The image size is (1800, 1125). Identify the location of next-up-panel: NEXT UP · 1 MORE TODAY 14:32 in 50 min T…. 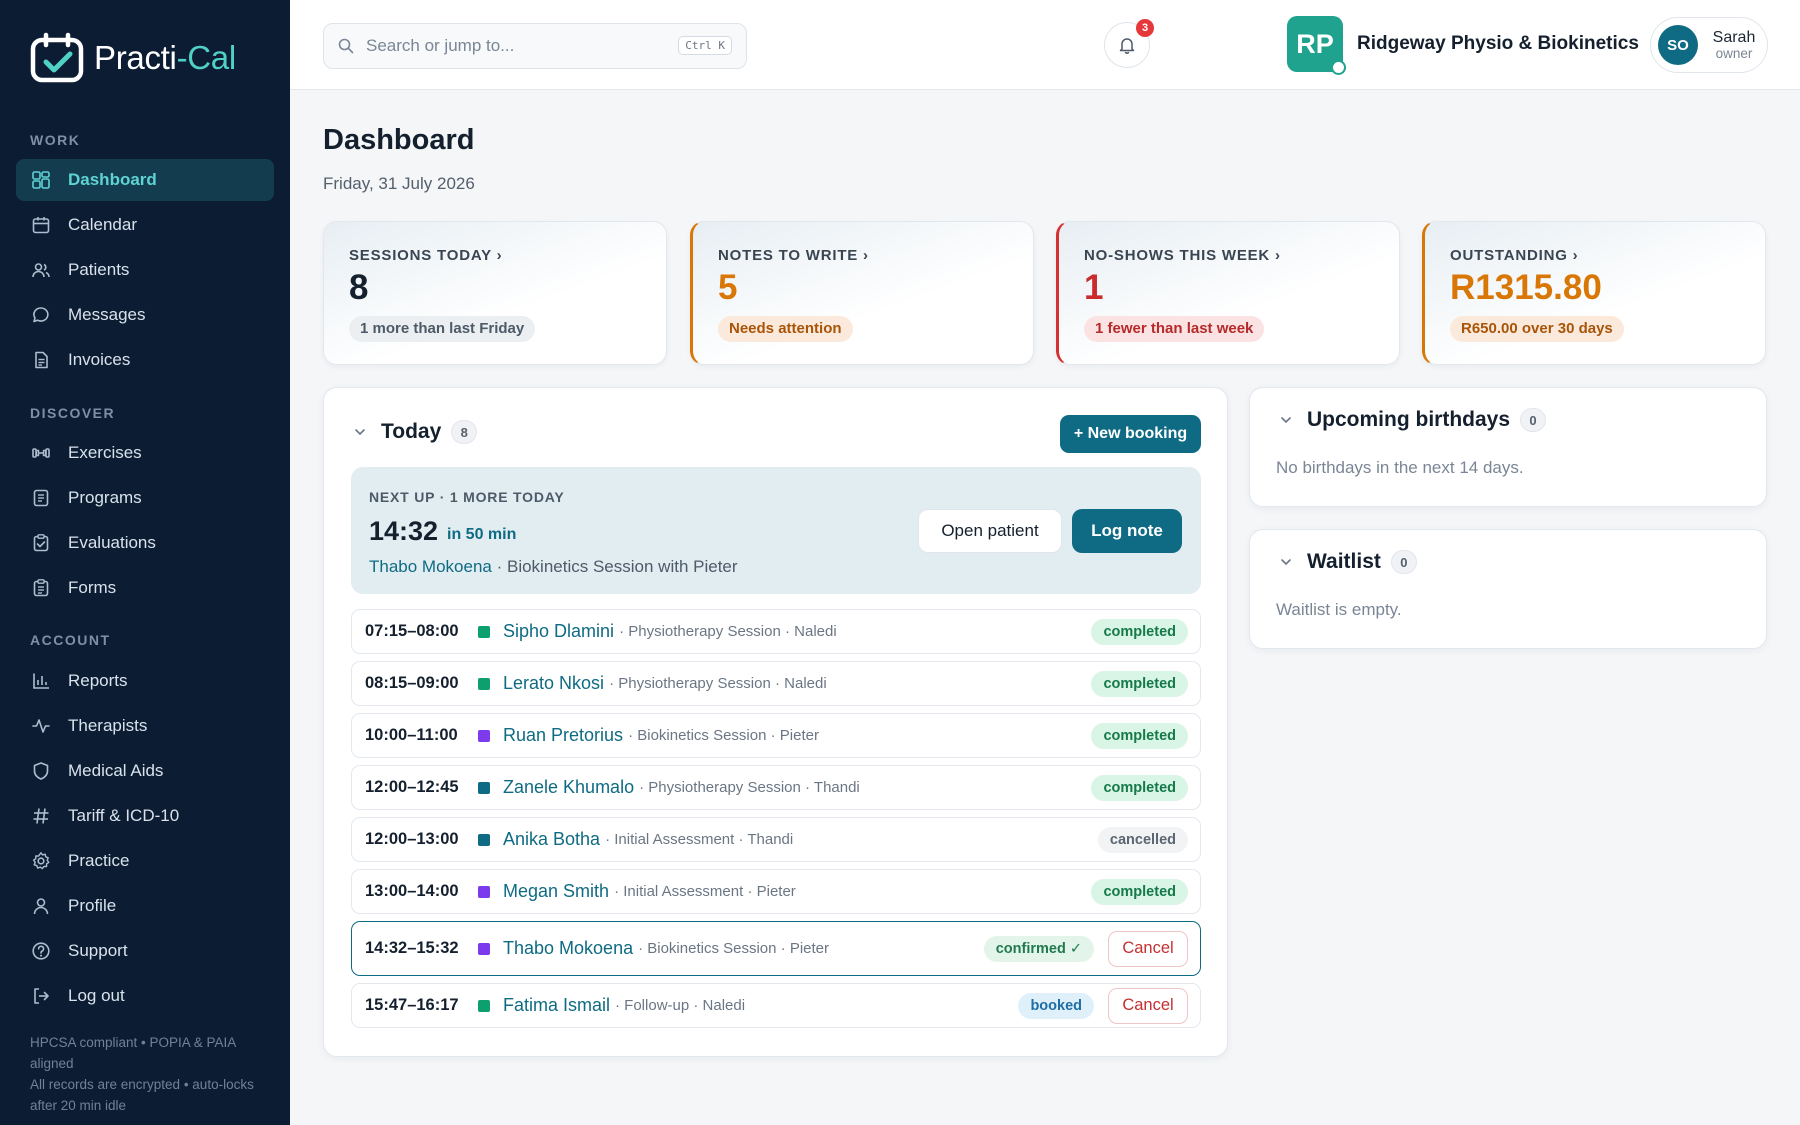
(776, 530).